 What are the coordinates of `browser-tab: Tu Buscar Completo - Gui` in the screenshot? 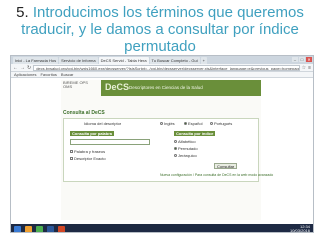 It's located at (174, 60).